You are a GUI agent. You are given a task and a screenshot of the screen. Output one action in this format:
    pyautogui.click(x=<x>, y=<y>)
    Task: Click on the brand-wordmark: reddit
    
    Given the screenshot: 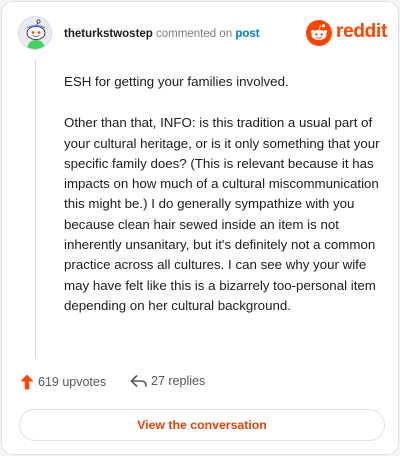 What is the action you would take?
    pyautogui.click(x=361, y=31)
    